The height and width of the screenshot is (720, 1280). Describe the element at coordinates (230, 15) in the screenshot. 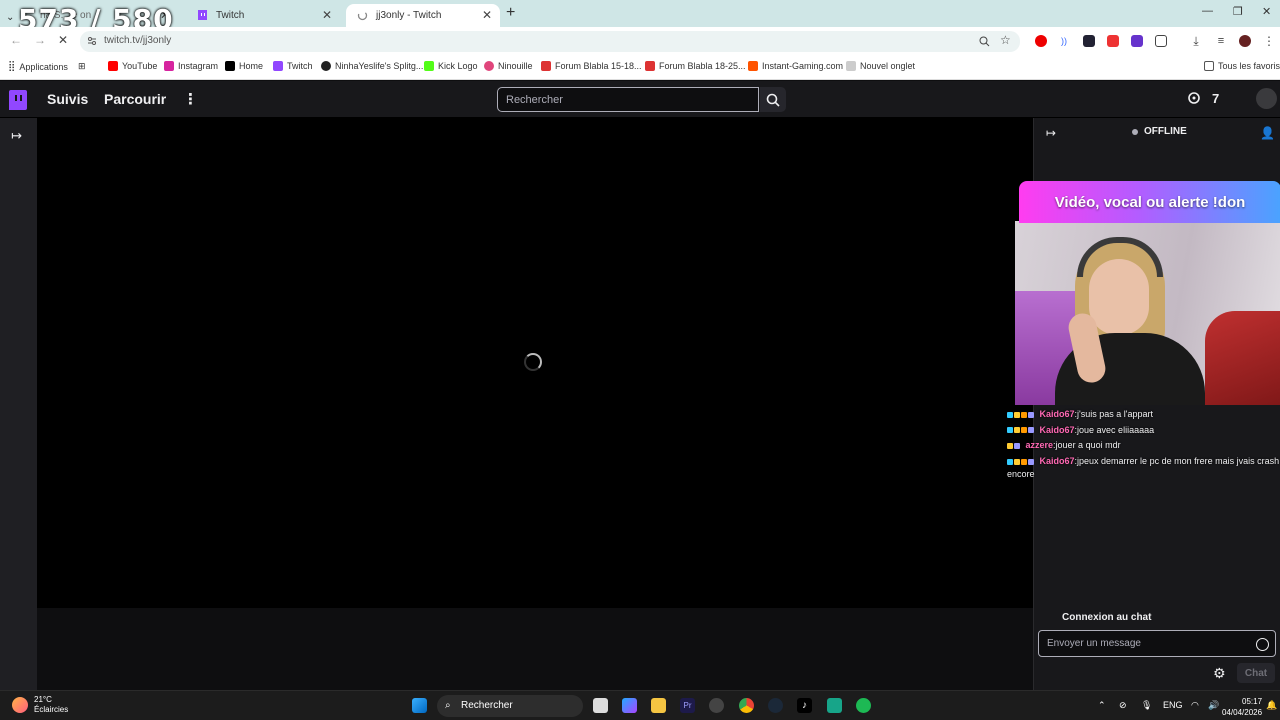

I see `tab-label: Twitch` at that location.